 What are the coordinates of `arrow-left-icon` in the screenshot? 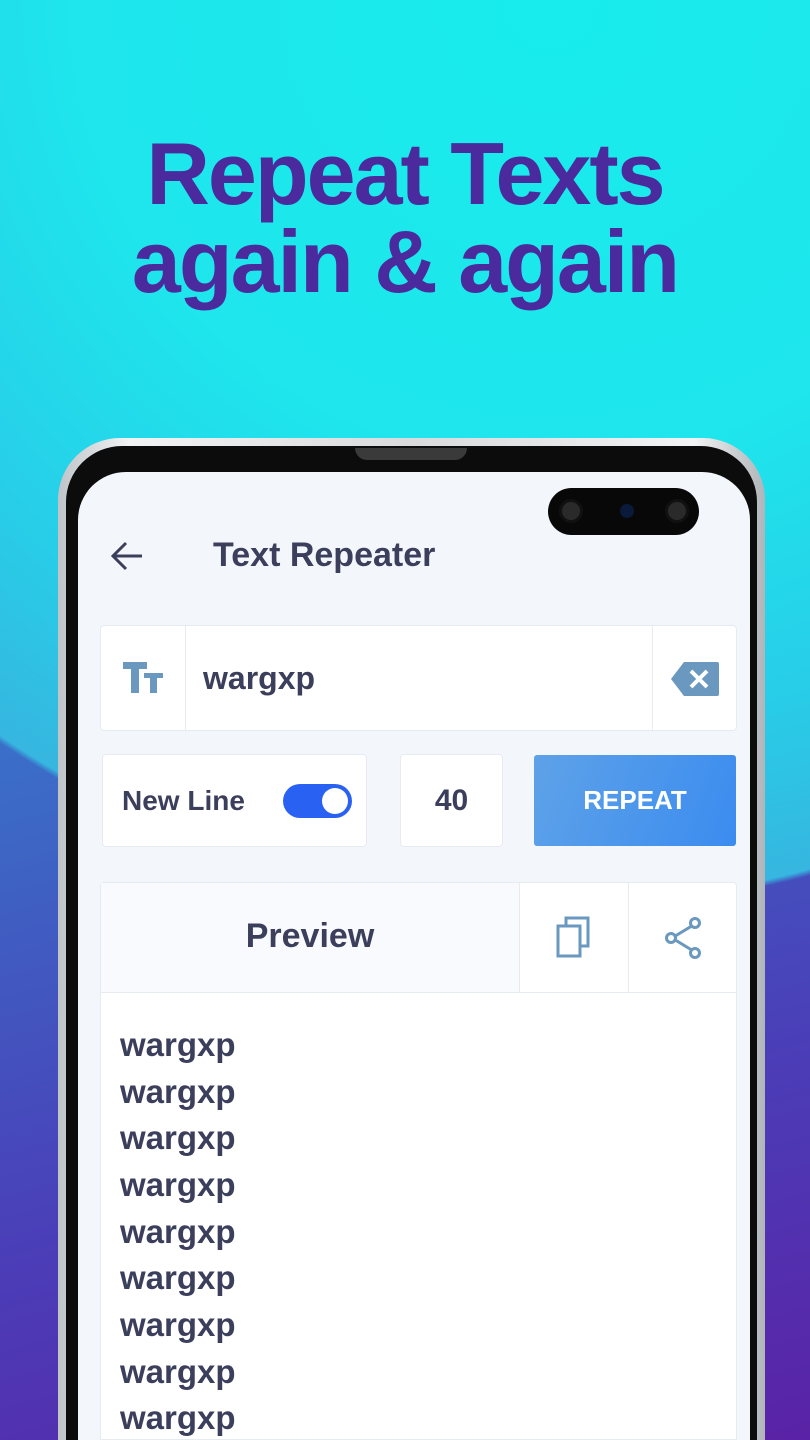 It's located at (127, 556).